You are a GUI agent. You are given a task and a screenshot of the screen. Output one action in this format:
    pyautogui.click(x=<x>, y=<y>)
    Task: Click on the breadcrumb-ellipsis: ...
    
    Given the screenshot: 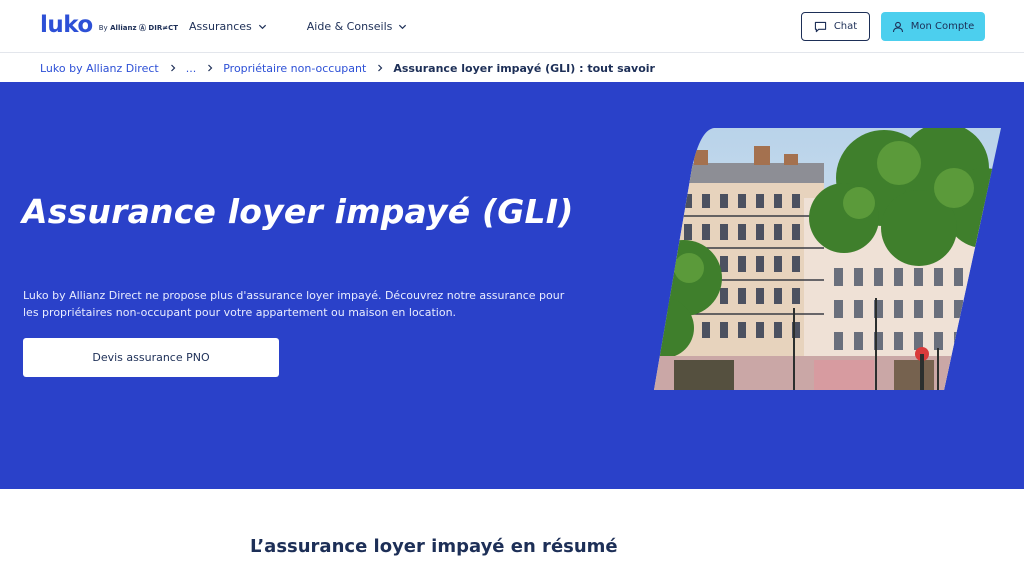 What is the action you would take?
    pyautogui.click(x=191, y=68)
    